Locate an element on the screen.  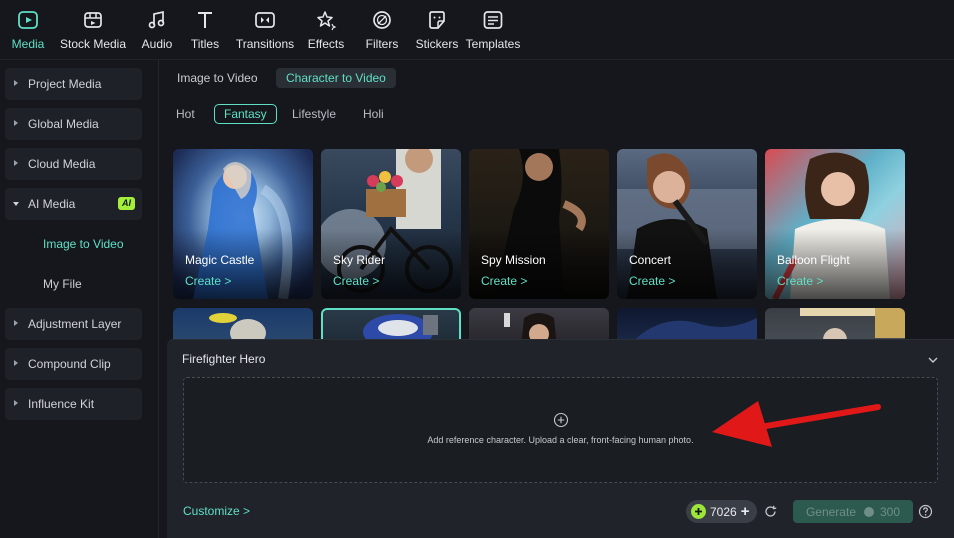
category-tab-hot: Hot is located at coordinates (185, 114).